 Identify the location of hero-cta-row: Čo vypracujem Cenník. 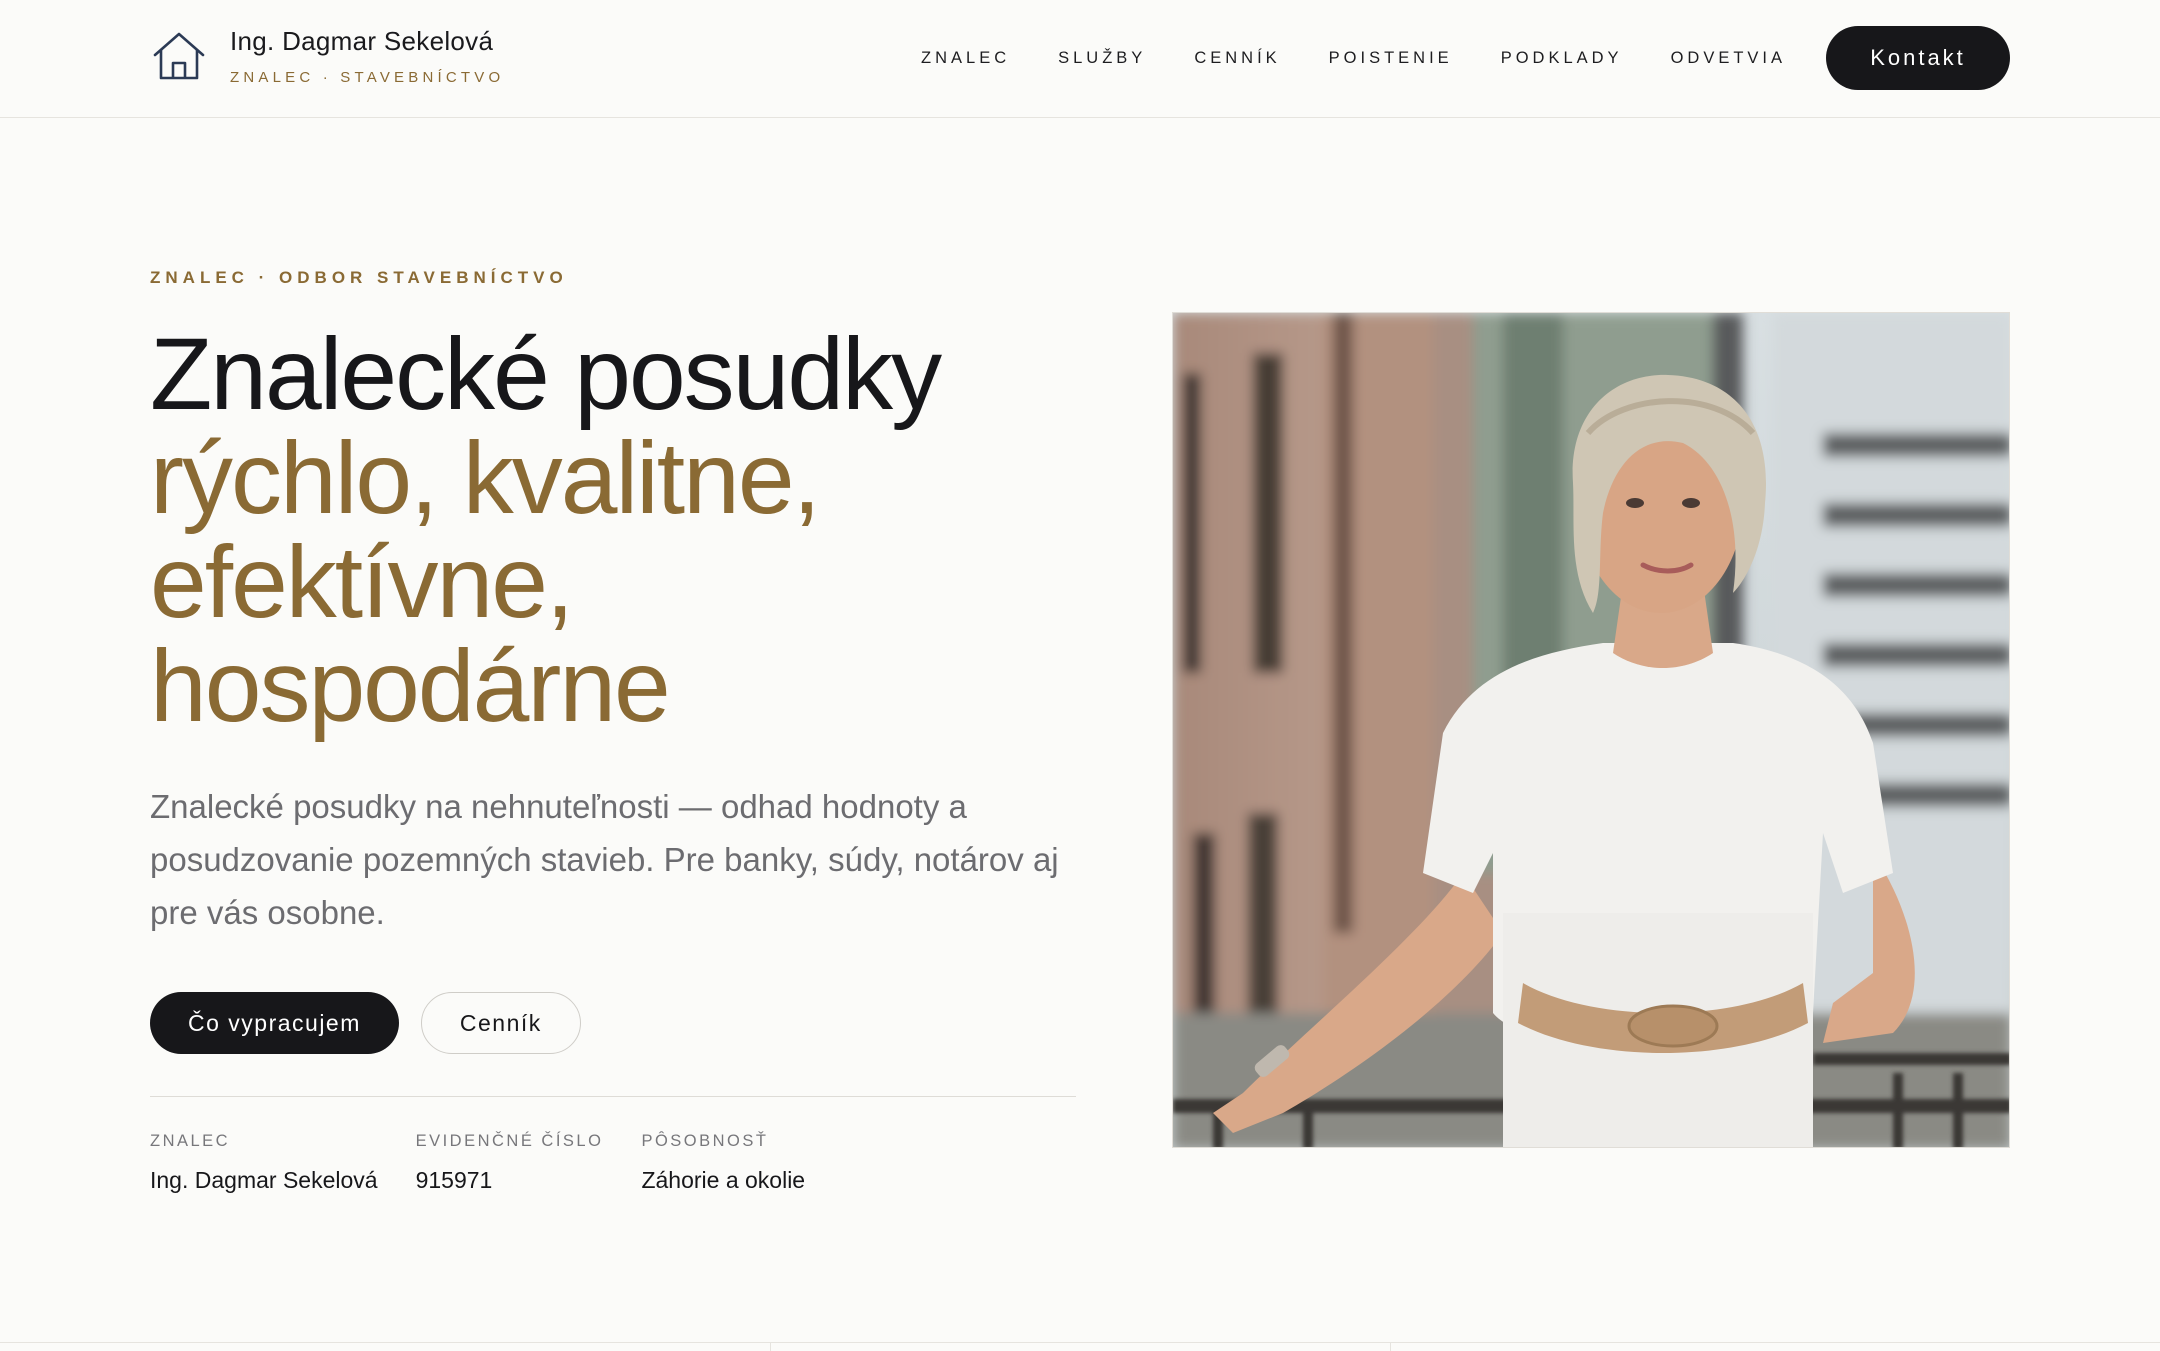
(365, 1023).